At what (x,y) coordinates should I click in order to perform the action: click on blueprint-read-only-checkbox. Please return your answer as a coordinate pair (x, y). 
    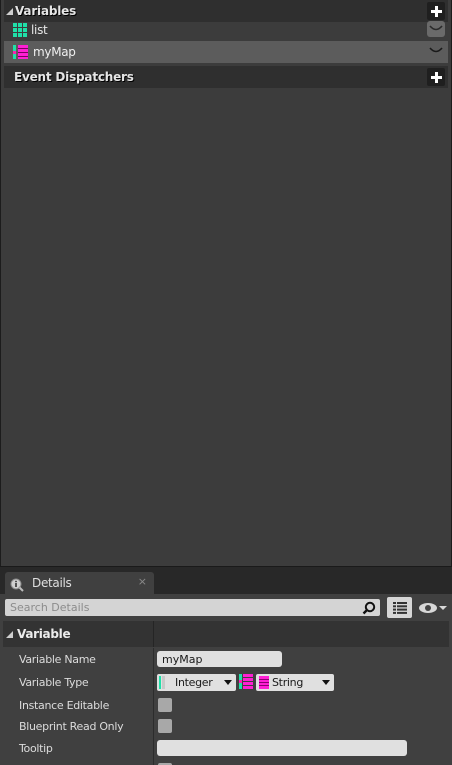
    Looking at the image, I should click on (165, 726).